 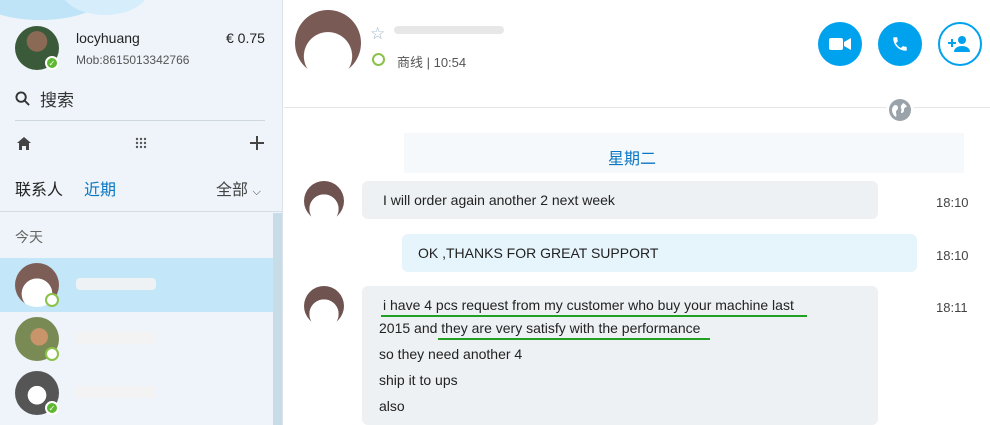 I want to click on profile-name: locyhuang, so click(x=108, y=38).